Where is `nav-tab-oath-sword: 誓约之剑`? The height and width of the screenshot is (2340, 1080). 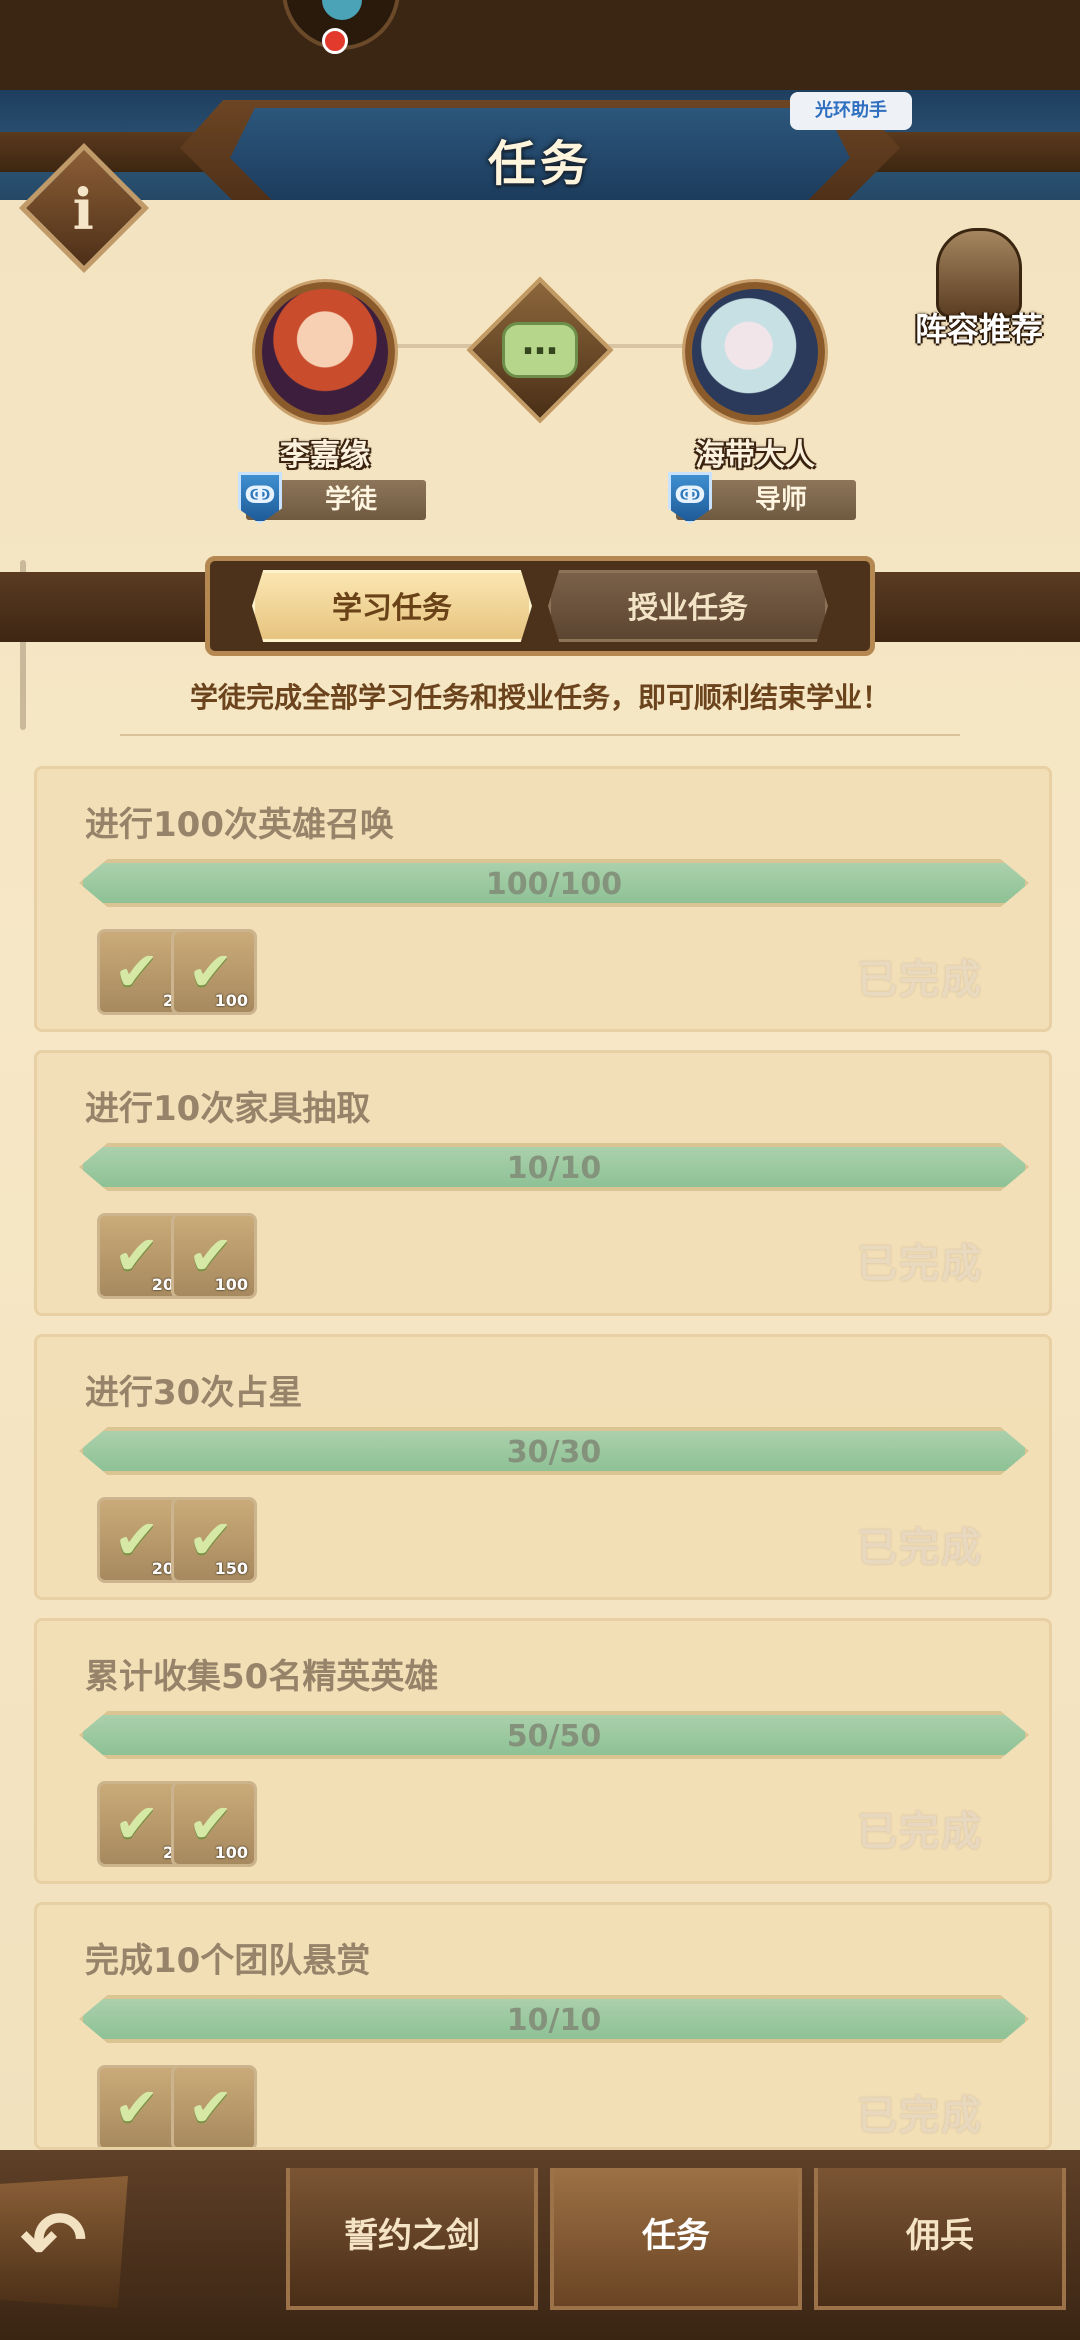
nav-tab-oath-sword: 誓约之剑 is located at coordinates (412, 2239).